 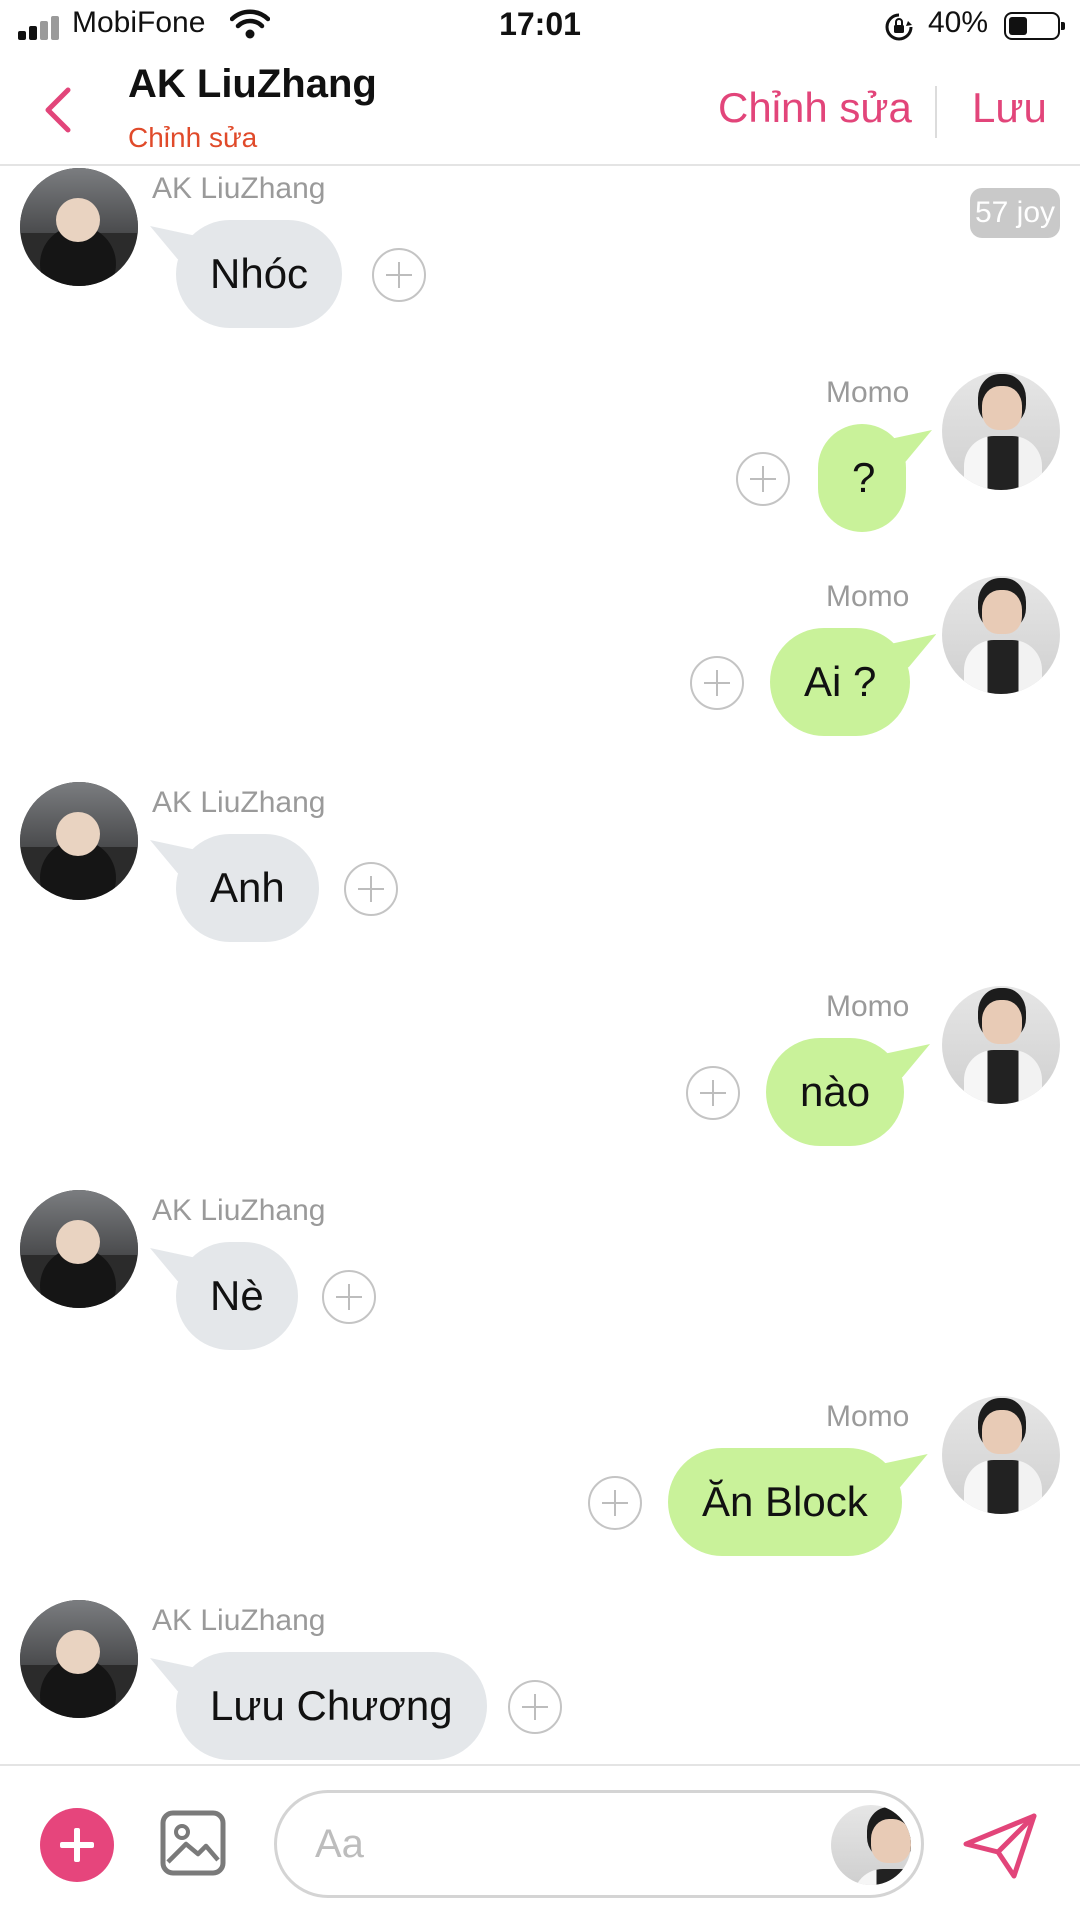 What do you see at coordinates (815, 108) in the screenshot?
I see `edit-button: Chỉnh sửa` at bounding box center [815, 108].